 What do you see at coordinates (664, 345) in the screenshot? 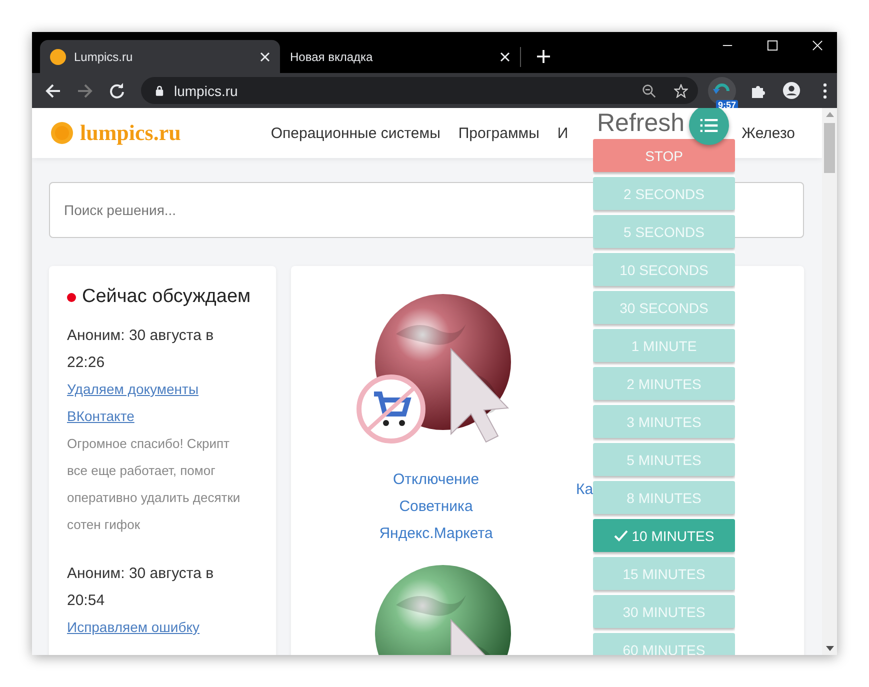
I see `interval-button: 1 MINUTE` at bounding box center [664, 345].